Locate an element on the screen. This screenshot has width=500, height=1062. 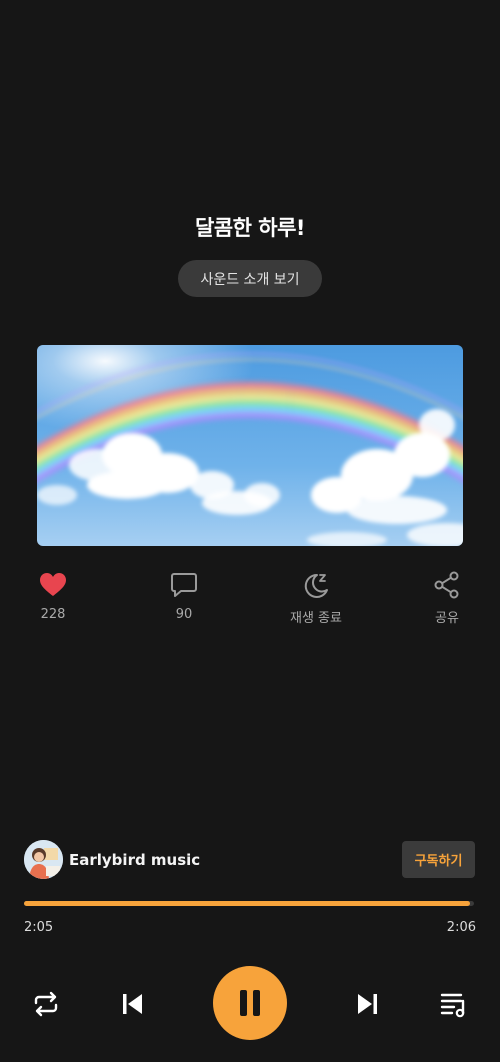
share-label: 공유 is located at coordinates (447, 618).